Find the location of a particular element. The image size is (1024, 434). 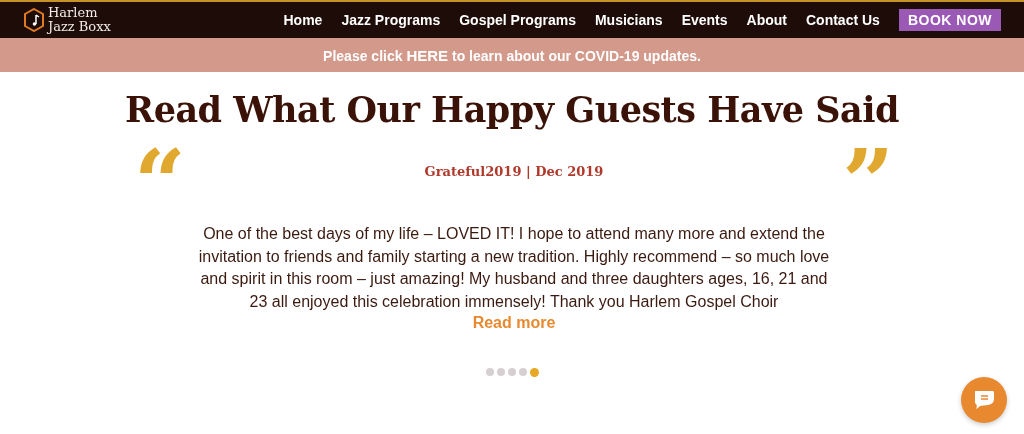

nav-link: Events is located at coordinates (704, 20).